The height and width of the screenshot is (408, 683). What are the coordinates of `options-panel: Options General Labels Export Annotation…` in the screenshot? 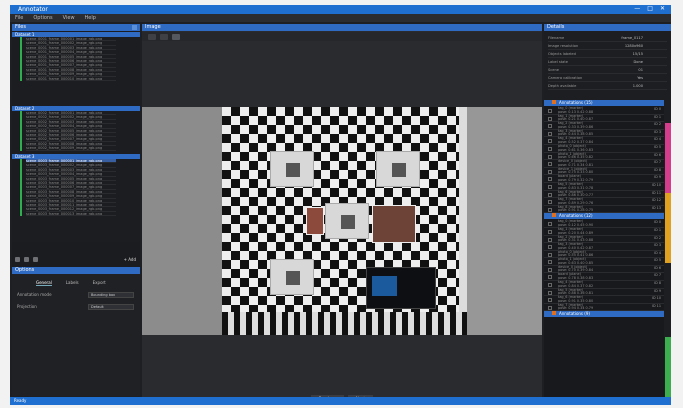 It's located at (76, 331).